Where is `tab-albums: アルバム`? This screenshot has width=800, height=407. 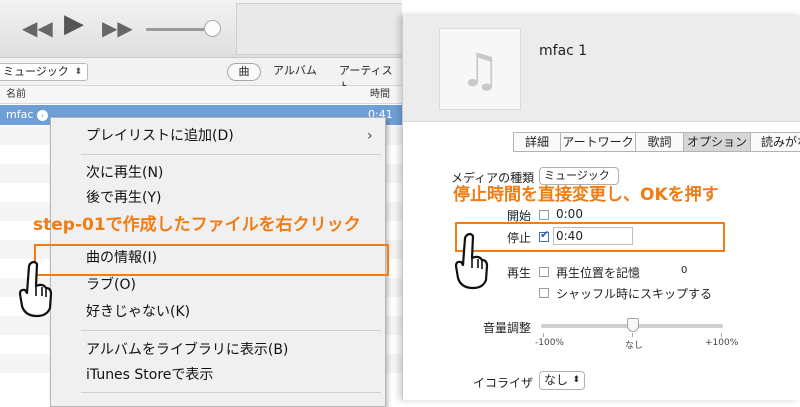 tab-albums: アルバム is located at coordinates (295, 71).